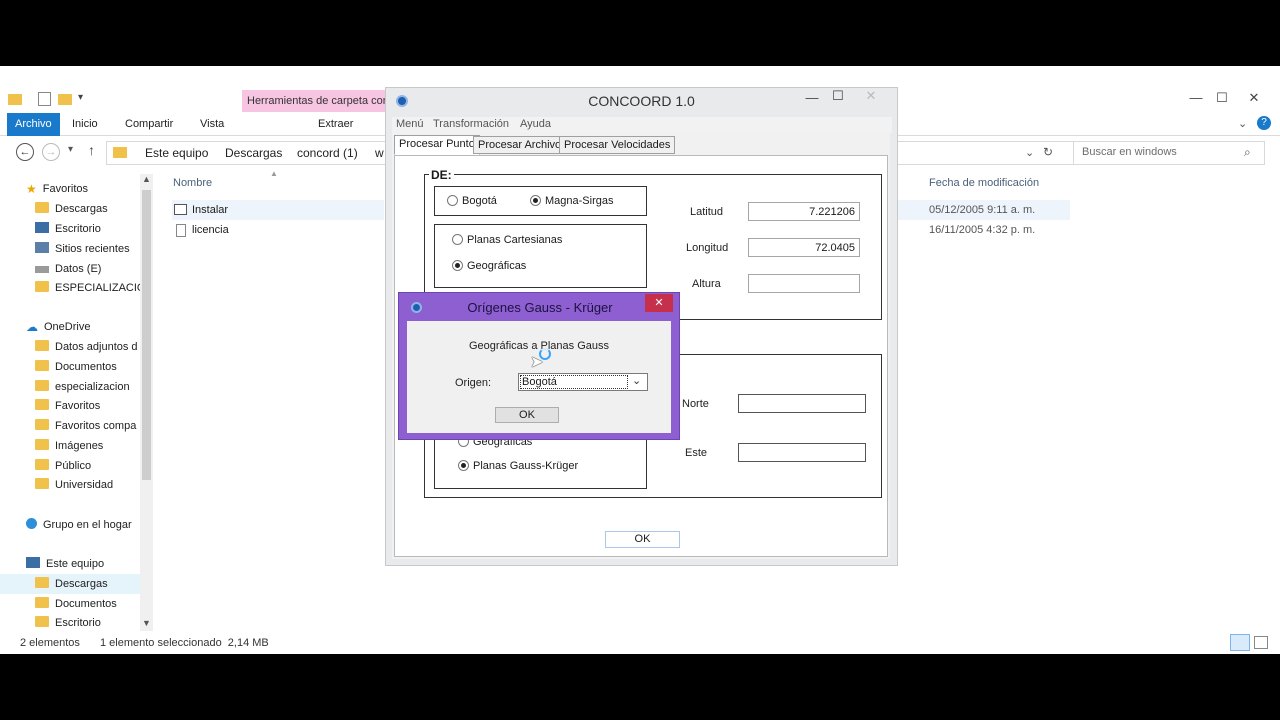 The image size is (1280, 720). Describe the element at coordinates (70, 466) in the screenshot. I see `nav-od-item: Público` at that location.